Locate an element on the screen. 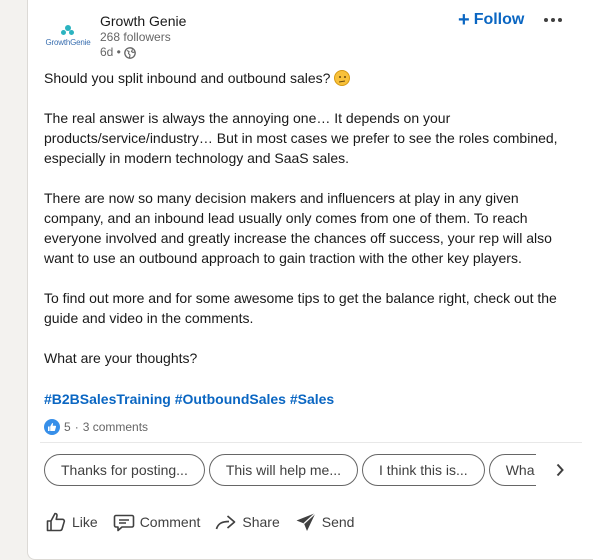 Image resolution: width=593 pixels, height=560 pixels. reaction-count: 5 is located at coordinates (67, 427).